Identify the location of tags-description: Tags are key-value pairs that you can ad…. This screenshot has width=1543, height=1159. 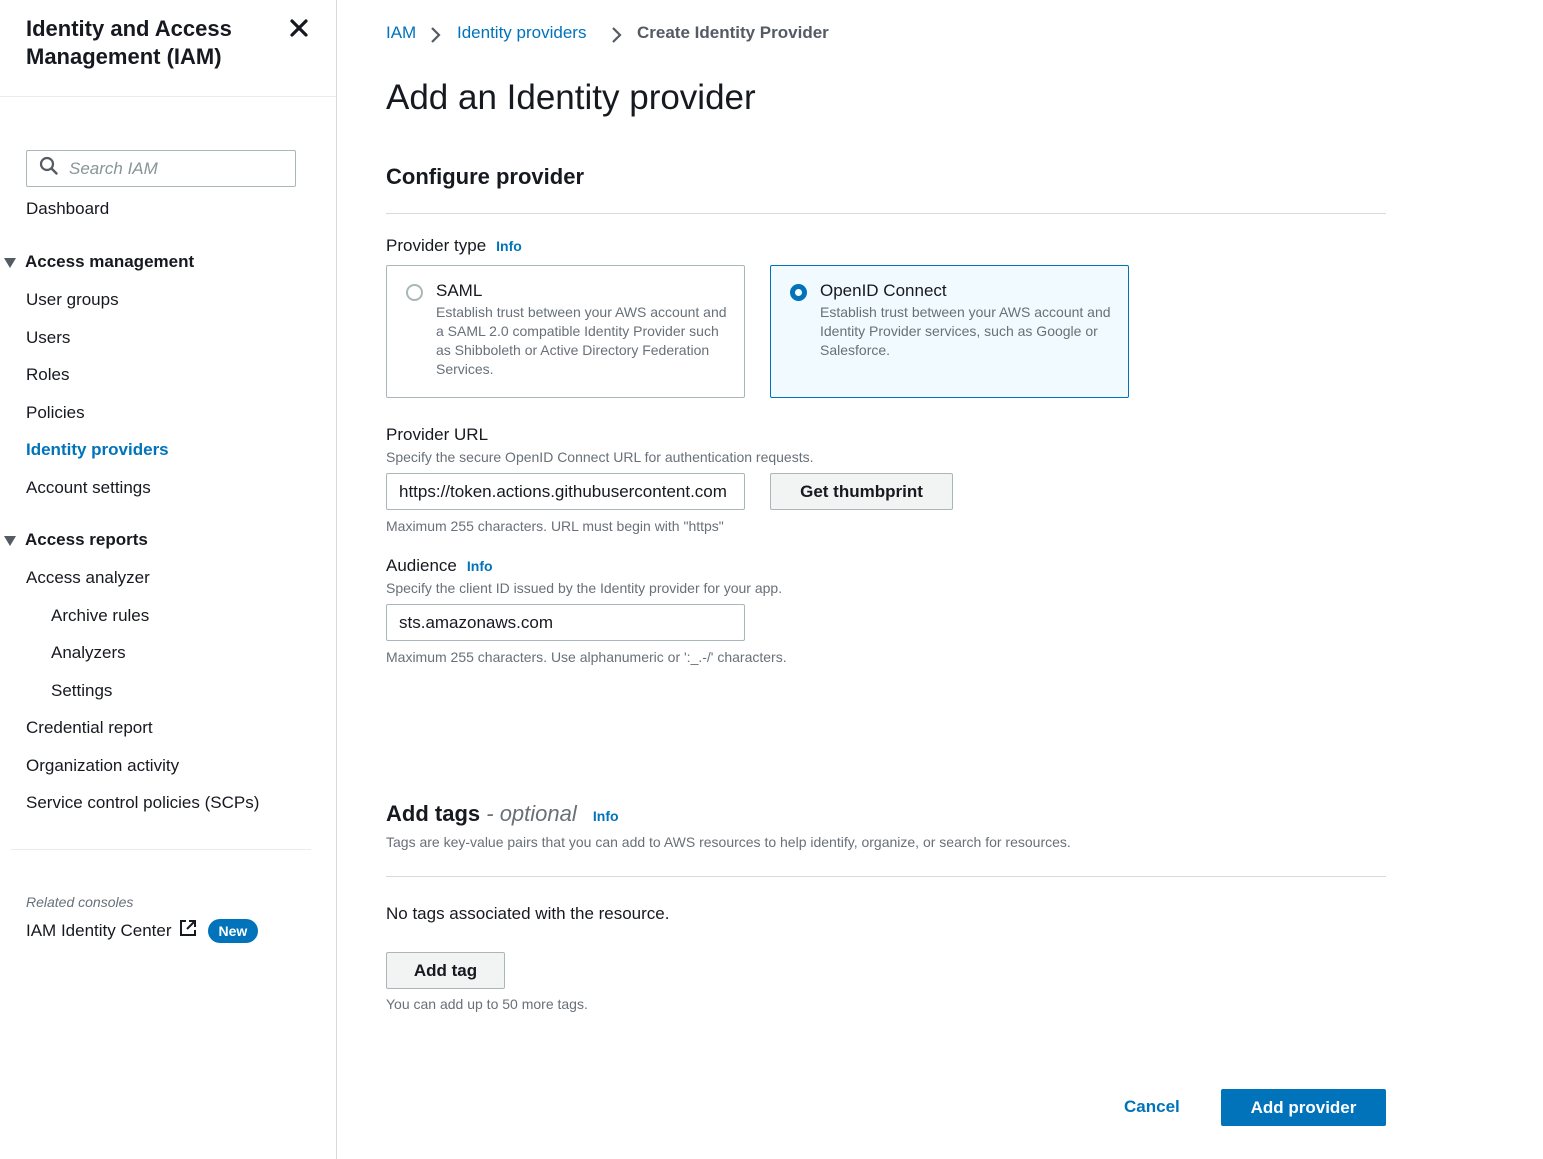
(728, 842).